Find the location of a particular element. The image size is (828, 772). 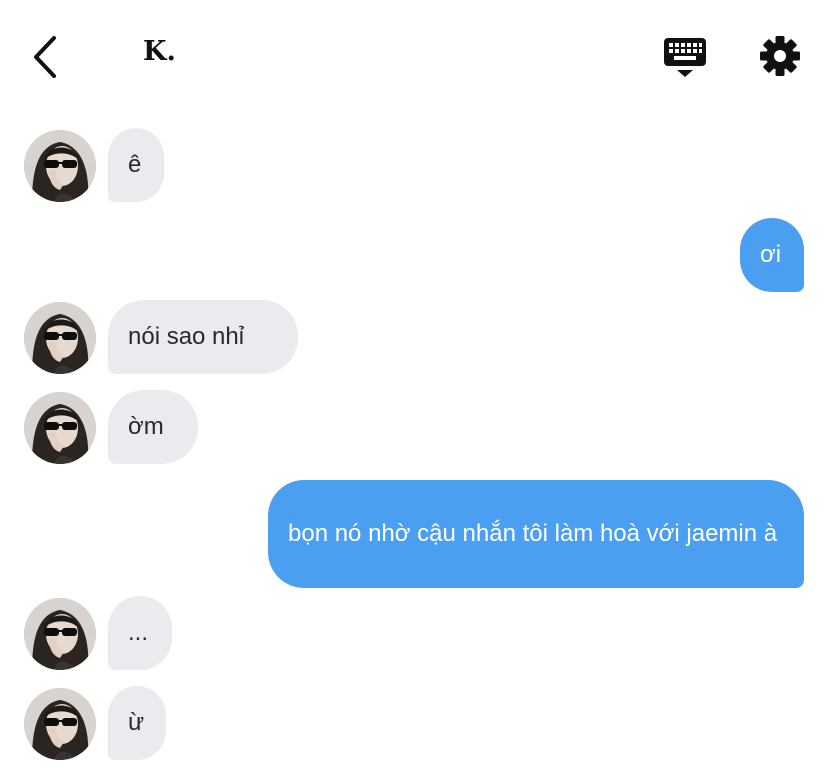

message-text: ê is located at coordinates (135, 164).